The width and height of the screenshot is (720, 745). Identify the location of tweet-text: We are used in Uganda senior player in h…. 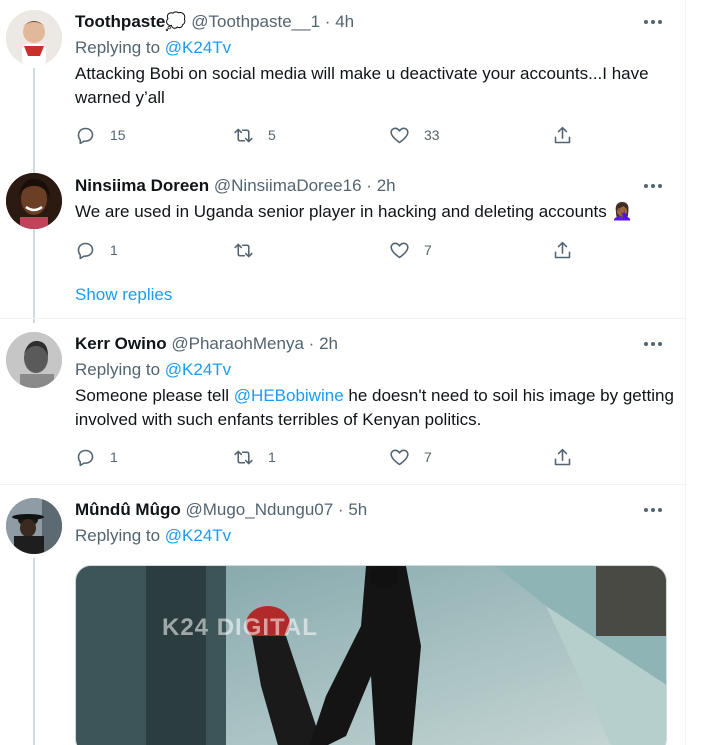
(354, 211).